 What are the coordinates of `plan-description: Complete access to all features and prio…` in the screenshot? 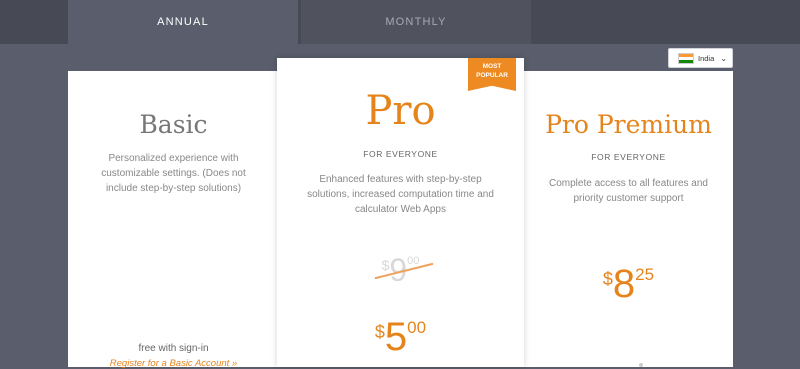 It's located at (628, 191).